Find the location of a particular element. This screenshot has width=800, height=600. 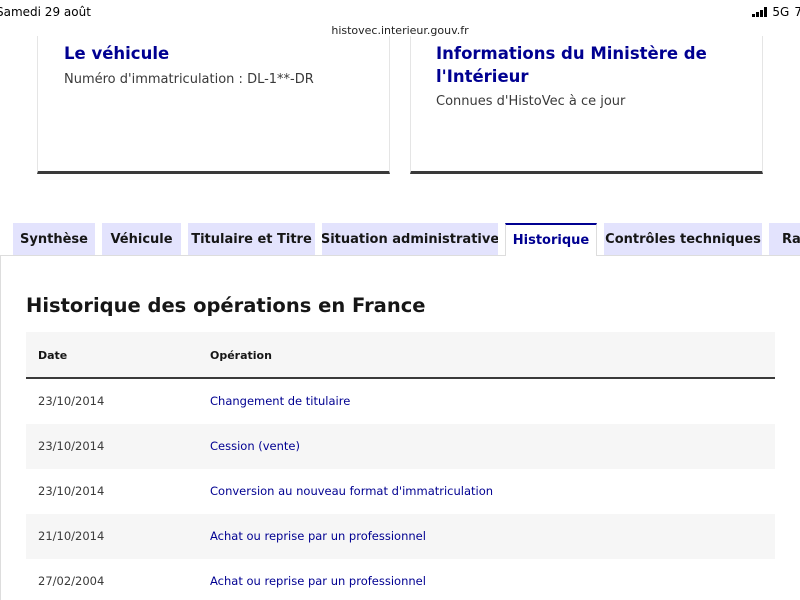

table-row: 23/10/2014 Cession (vente) is located at coordinates (400, 446).